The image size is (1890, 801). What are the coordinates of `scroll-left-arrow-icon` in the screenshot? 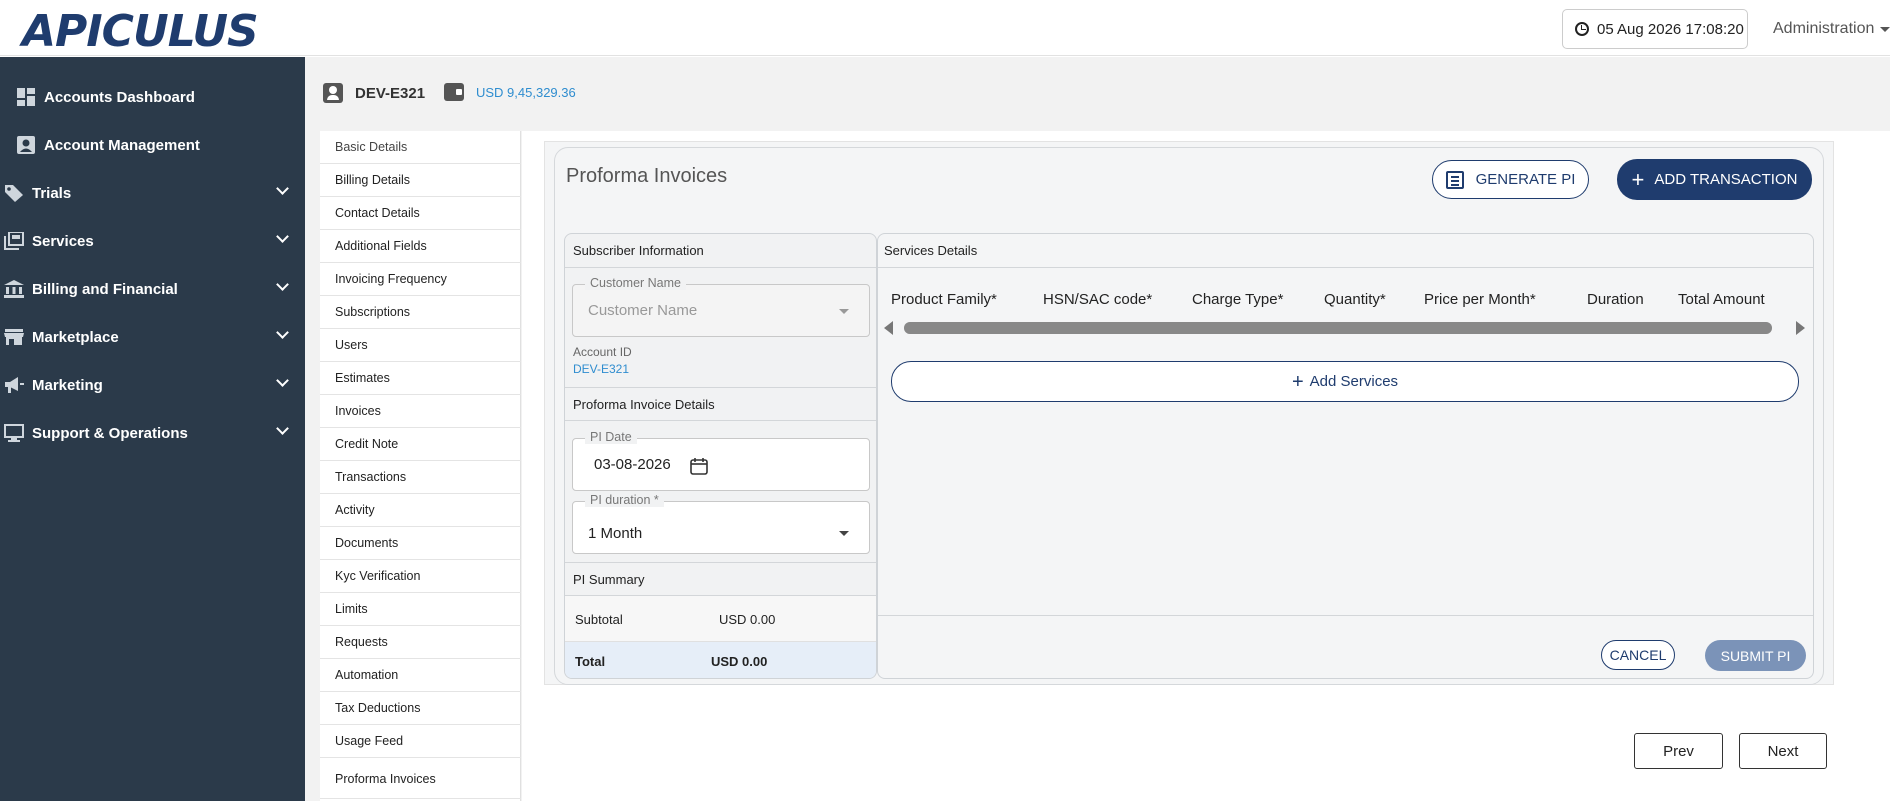 It's located at (888, 328).